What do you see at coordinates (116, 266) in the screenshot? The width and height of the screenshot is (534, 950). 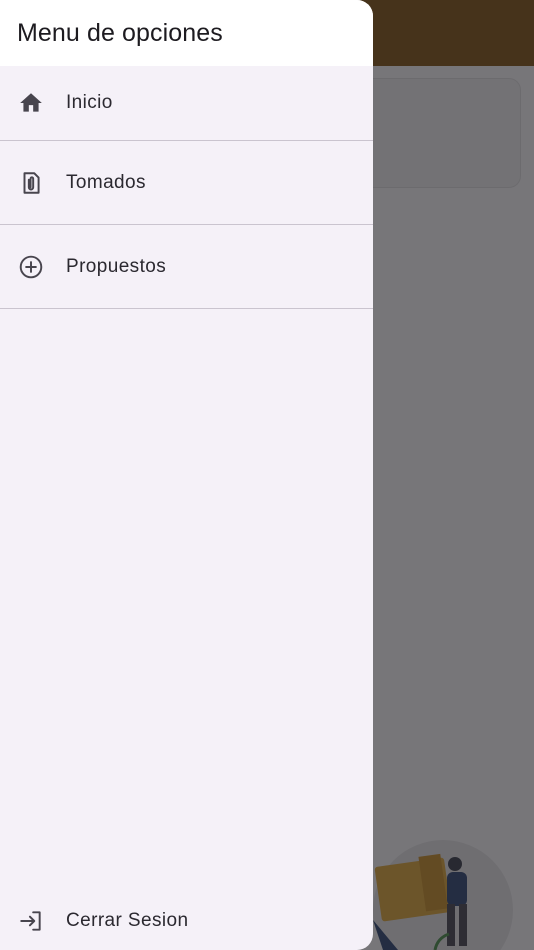 I see `menu-item-label: Propuestos` at bounding box center [116, 266].